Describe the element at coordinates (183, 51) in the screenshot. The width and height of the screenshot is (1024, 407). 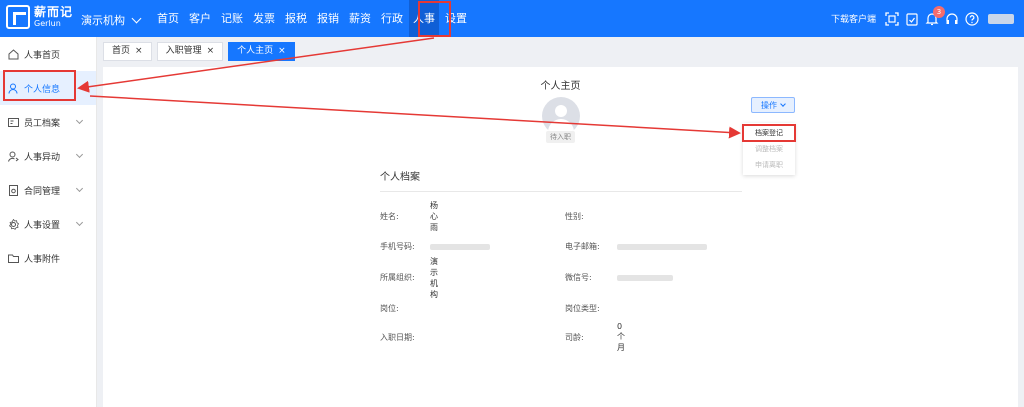
I see `tab-label: 入职管理` at that location.